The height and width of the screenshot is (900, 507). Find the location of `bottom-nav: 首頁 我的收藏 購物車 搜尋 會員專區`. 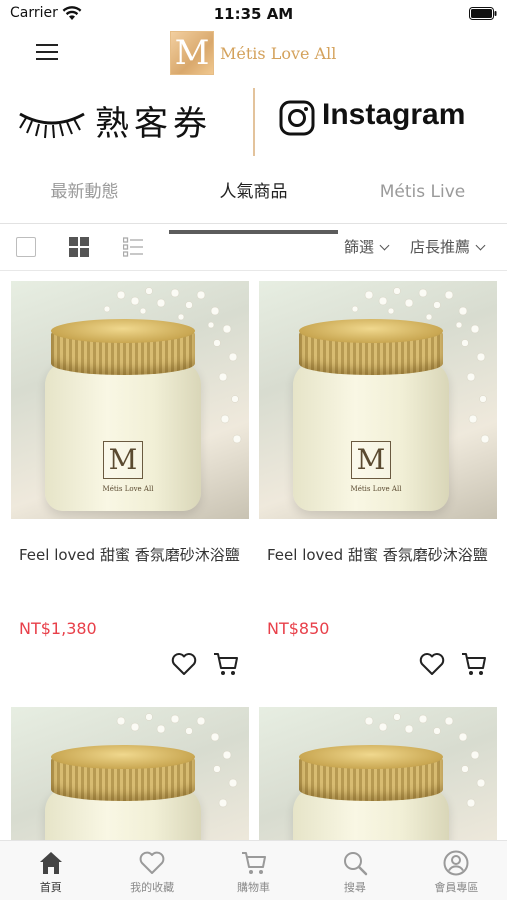

bottom-nav: 首頁 我的收藏 購物車 搜尋 會員專區 is located at coordinates (253, 870).